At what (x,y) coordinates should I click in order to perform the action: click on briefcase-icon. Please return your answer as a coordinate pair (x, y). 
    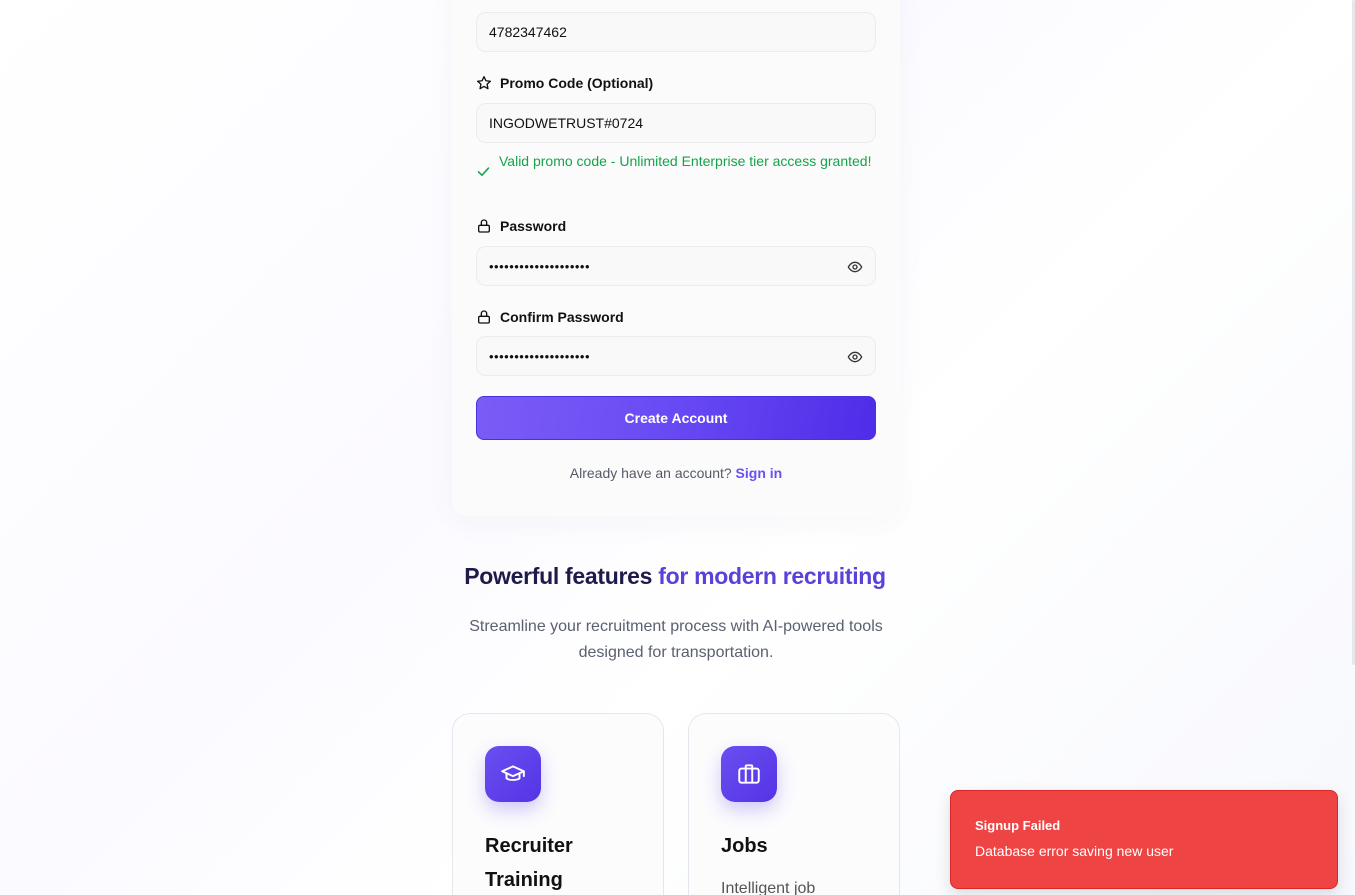
    Looking at the image, I should click on (749, 774).